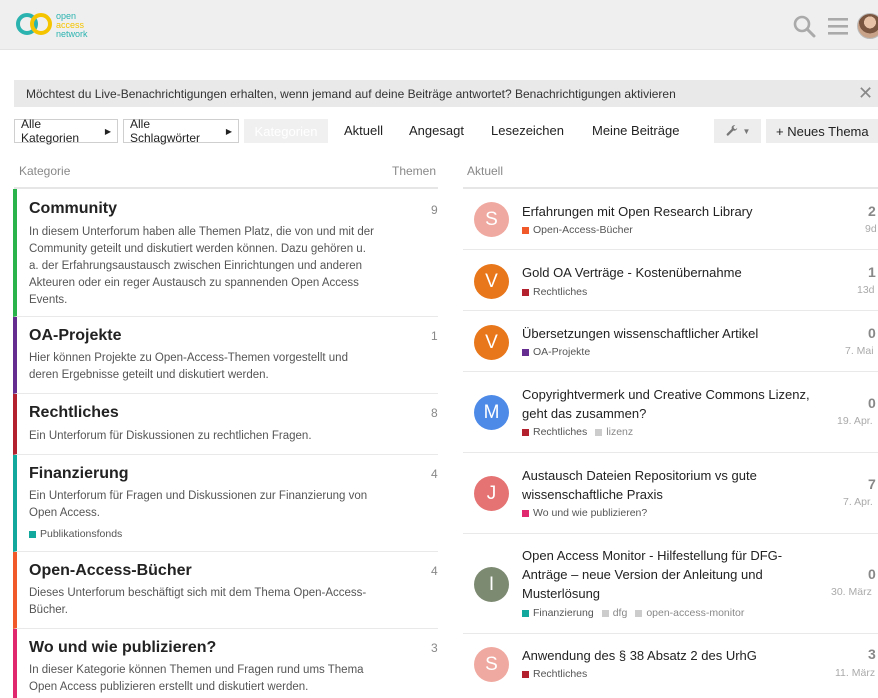  Describe the element at coordinates (75, 336) in the screenshot. I see `category-title: OA-Projekte` at that location.